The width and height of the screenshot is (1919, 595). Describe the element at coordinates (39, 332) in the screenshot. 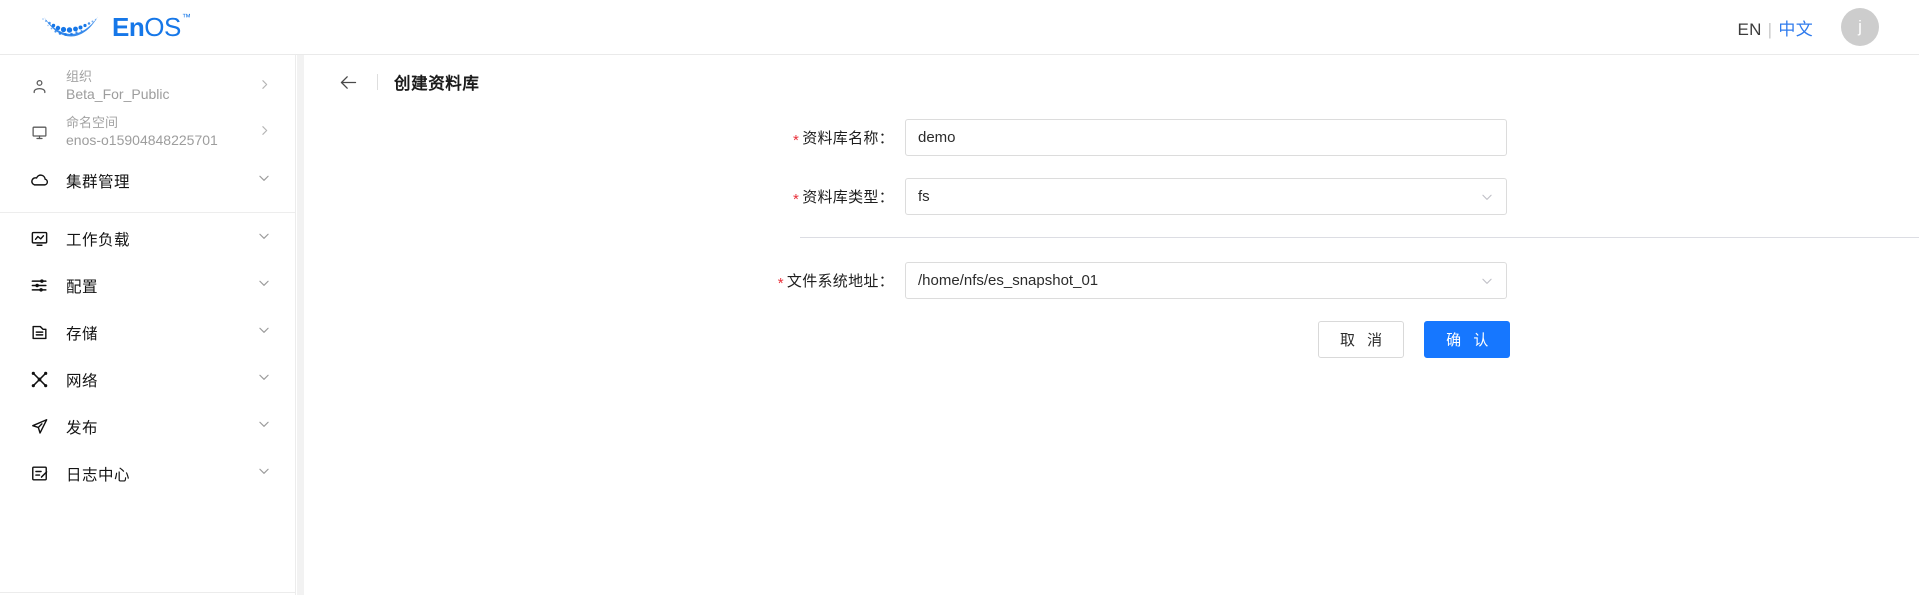

I see `storage-folder-icon` at that location.